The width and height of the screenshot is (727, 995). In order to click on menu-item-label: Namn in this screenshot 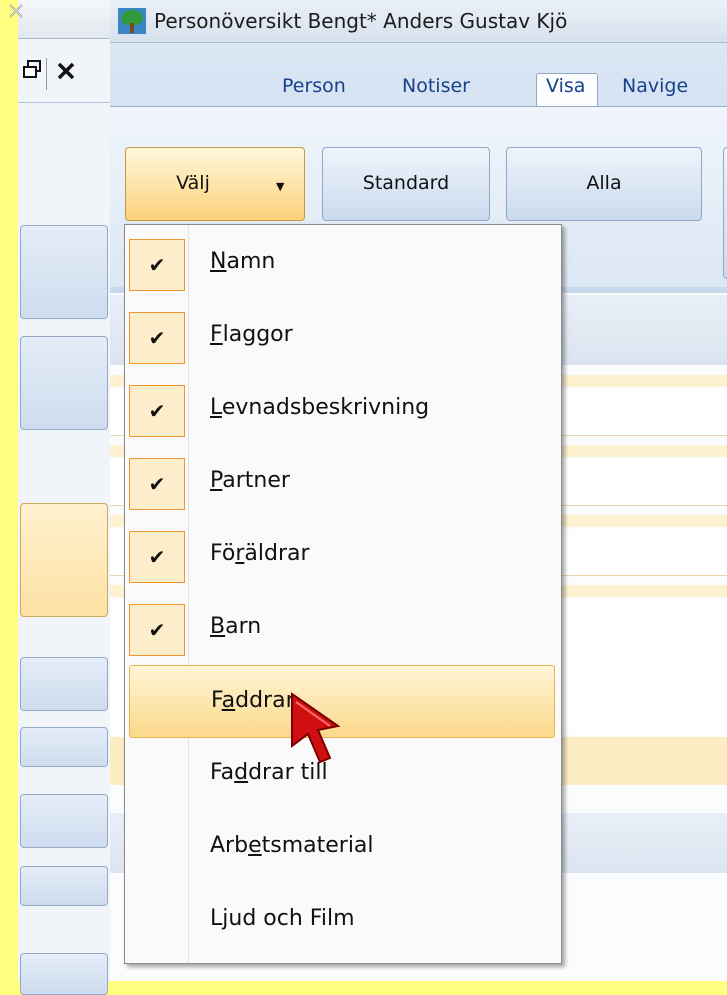, I will do `click(243, 261)`.